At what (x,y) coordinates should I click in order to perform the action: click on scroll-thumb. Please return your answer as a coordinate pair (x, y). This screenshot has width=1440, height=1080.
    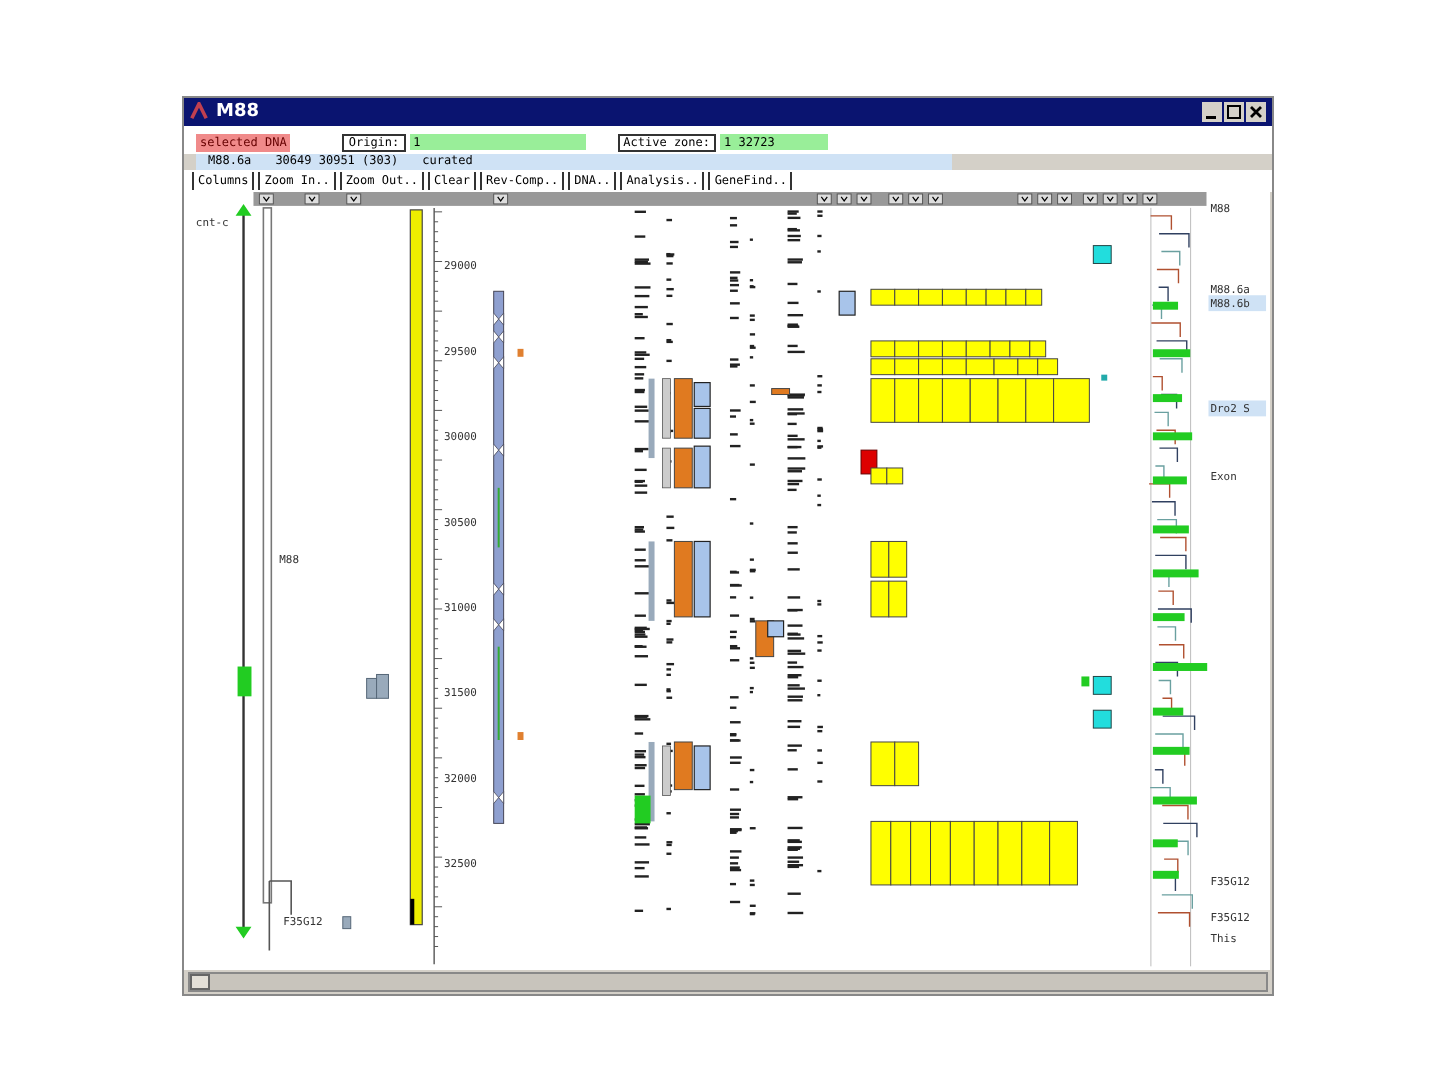
    Looking at the image, I should click on (200, 982).